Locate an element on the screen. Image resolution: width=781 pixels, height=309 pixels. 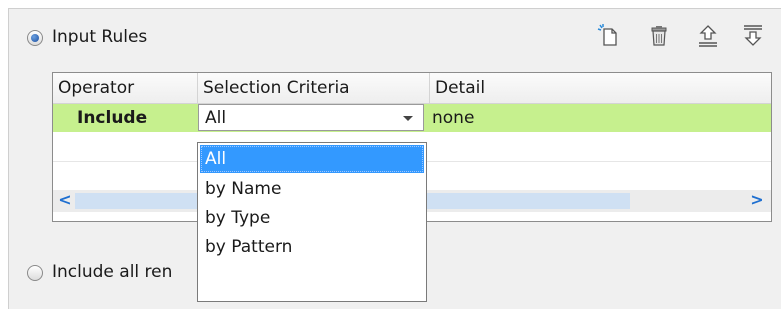
table-row: Include All none is located at coordinates (412, 118).